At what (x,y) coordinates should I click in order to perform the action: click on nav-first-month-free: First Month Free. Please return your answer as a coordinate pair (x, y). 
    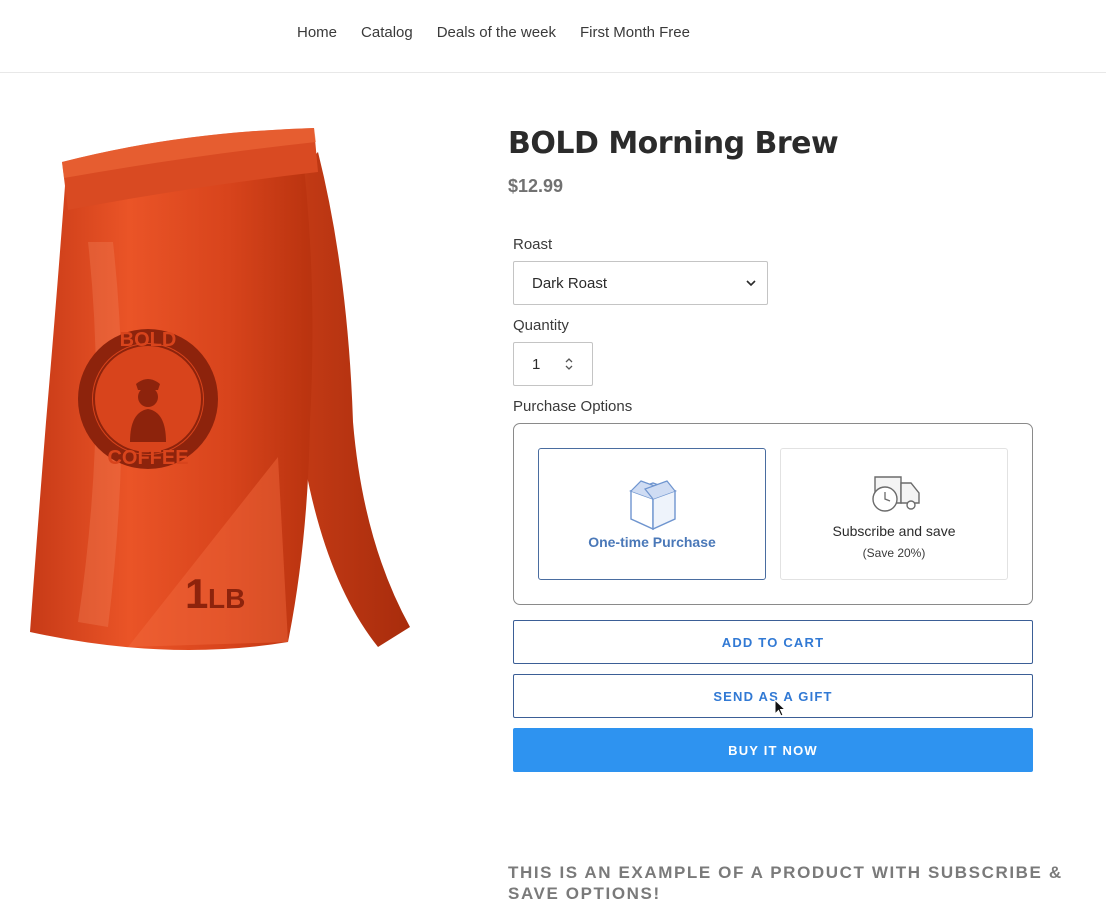
    Looking at the image, I should click on (635, 32).